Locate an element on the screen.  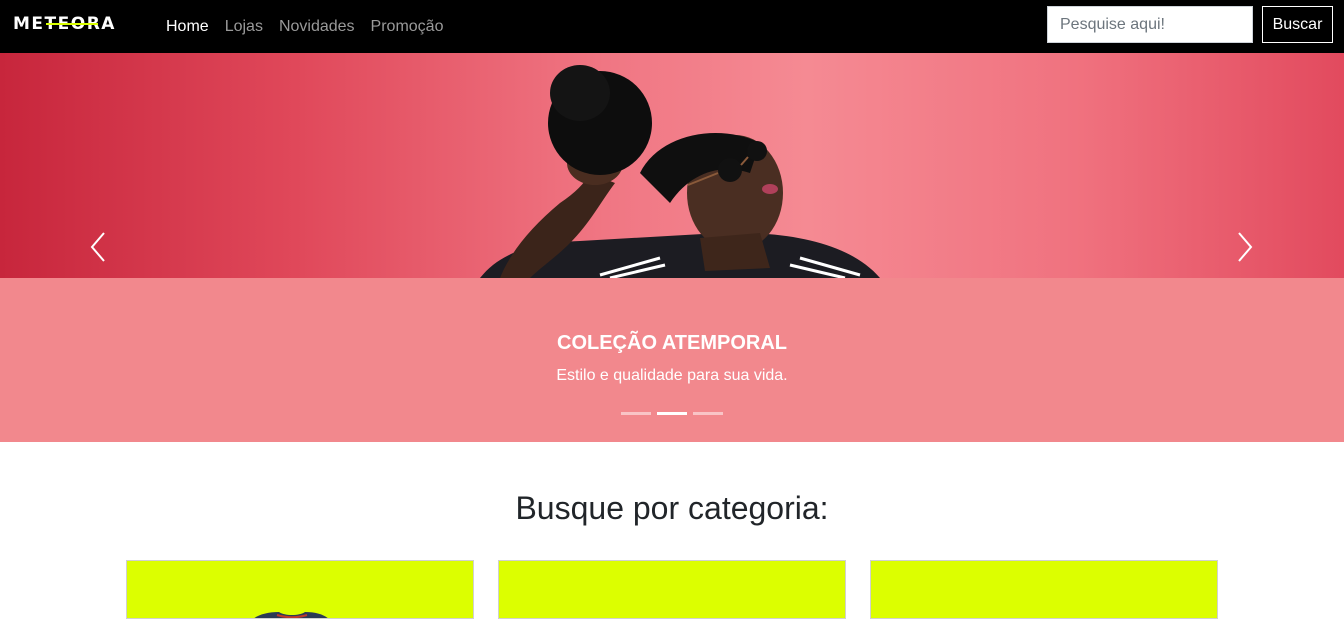
category-cards is located at coordinates (672, 589).